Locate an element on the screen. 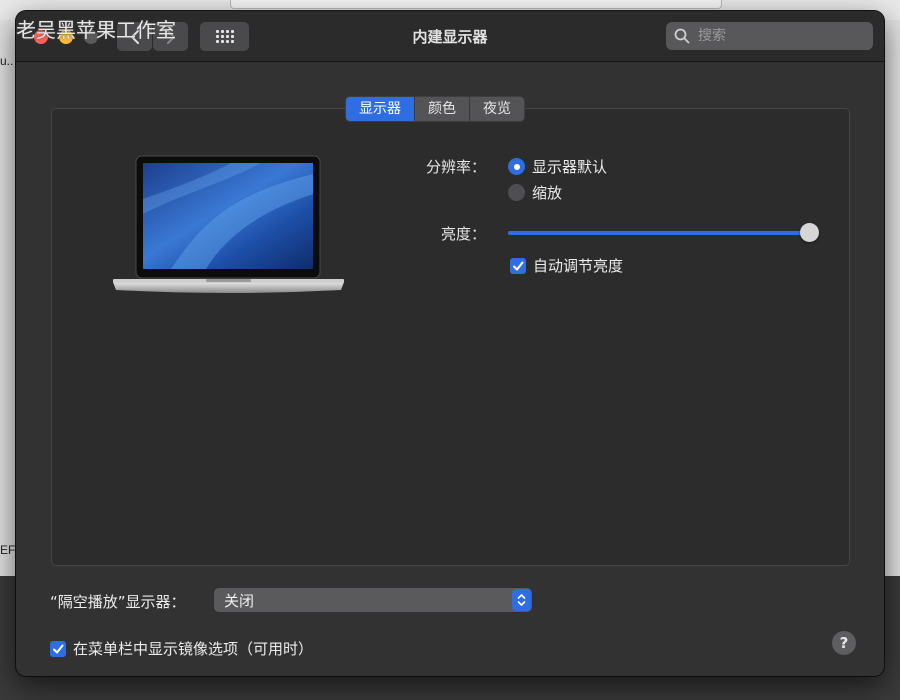 The image size is (900, 700). mirroring-checkbox is located at coordinates (58, 648).